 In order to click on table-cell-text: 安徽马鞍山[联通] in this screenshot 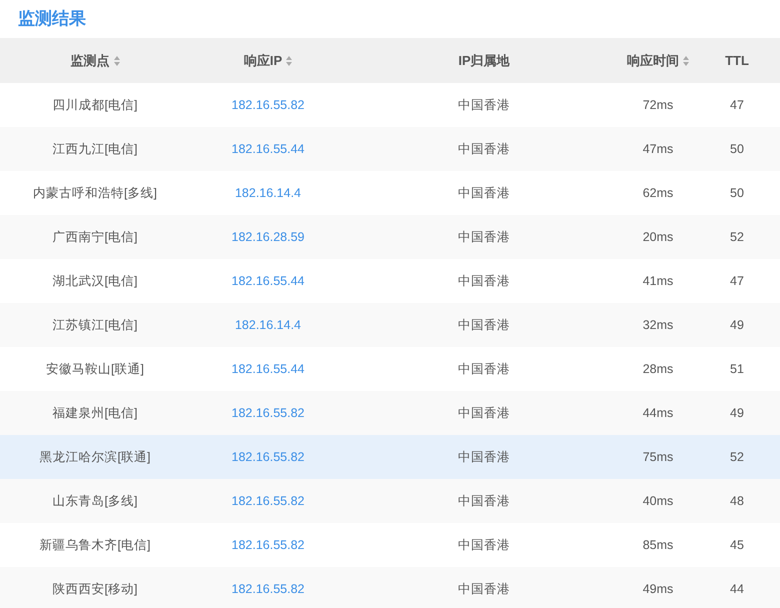, I will do `click(95, 369)`.